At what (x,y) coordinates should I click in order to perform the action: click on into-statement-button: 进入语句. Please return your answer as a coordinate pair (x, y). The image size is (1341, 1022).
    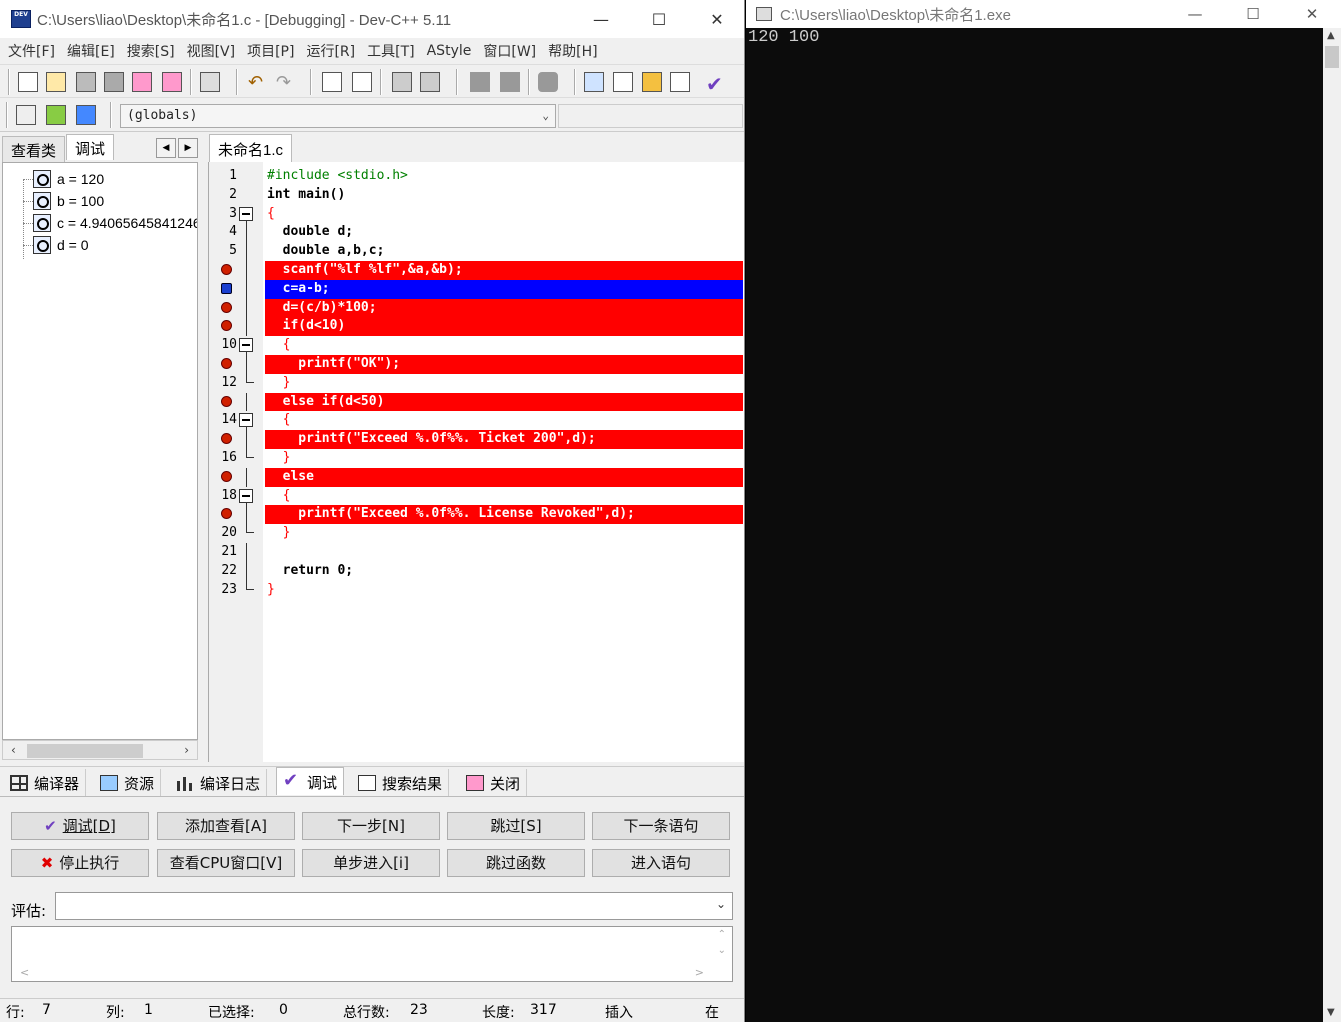
    Looking at the image, I should click on (661, 863).